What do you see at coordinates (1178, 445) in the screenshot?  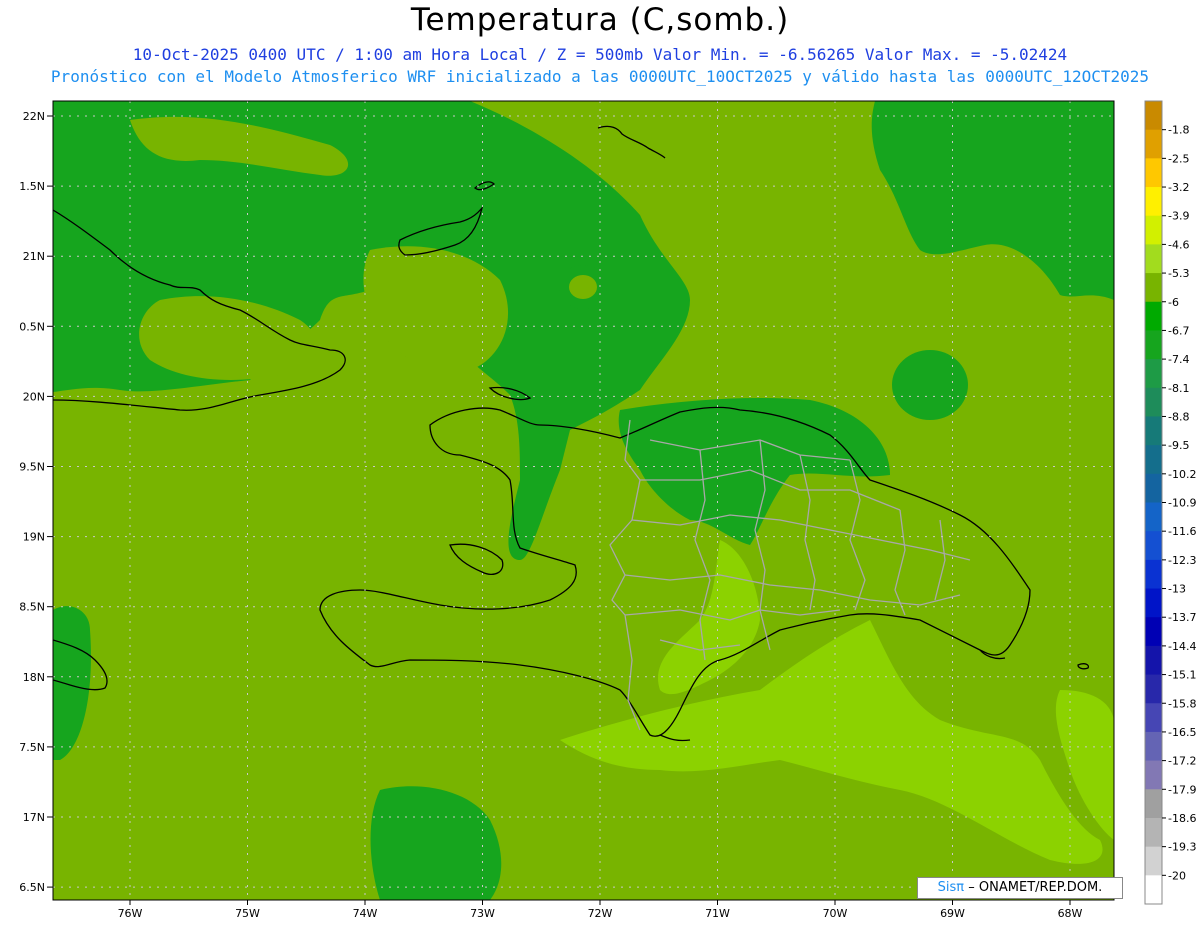 I see `colorbar-label: -9.5` at bounding box center [1178, 445].